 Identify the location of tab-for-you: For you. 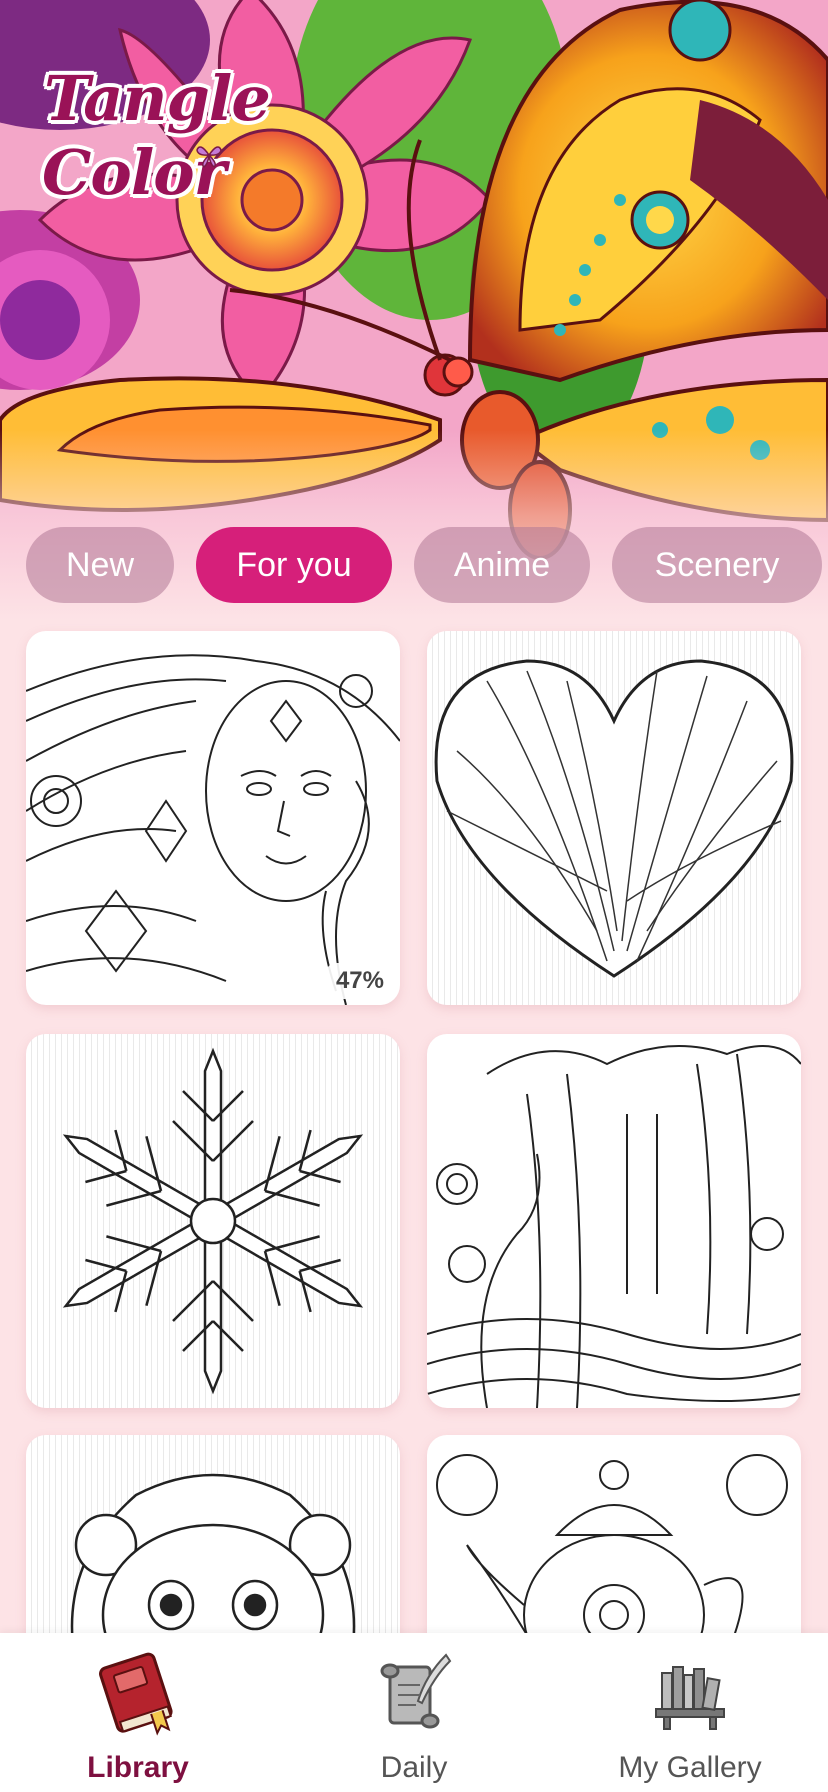
(294, 565).